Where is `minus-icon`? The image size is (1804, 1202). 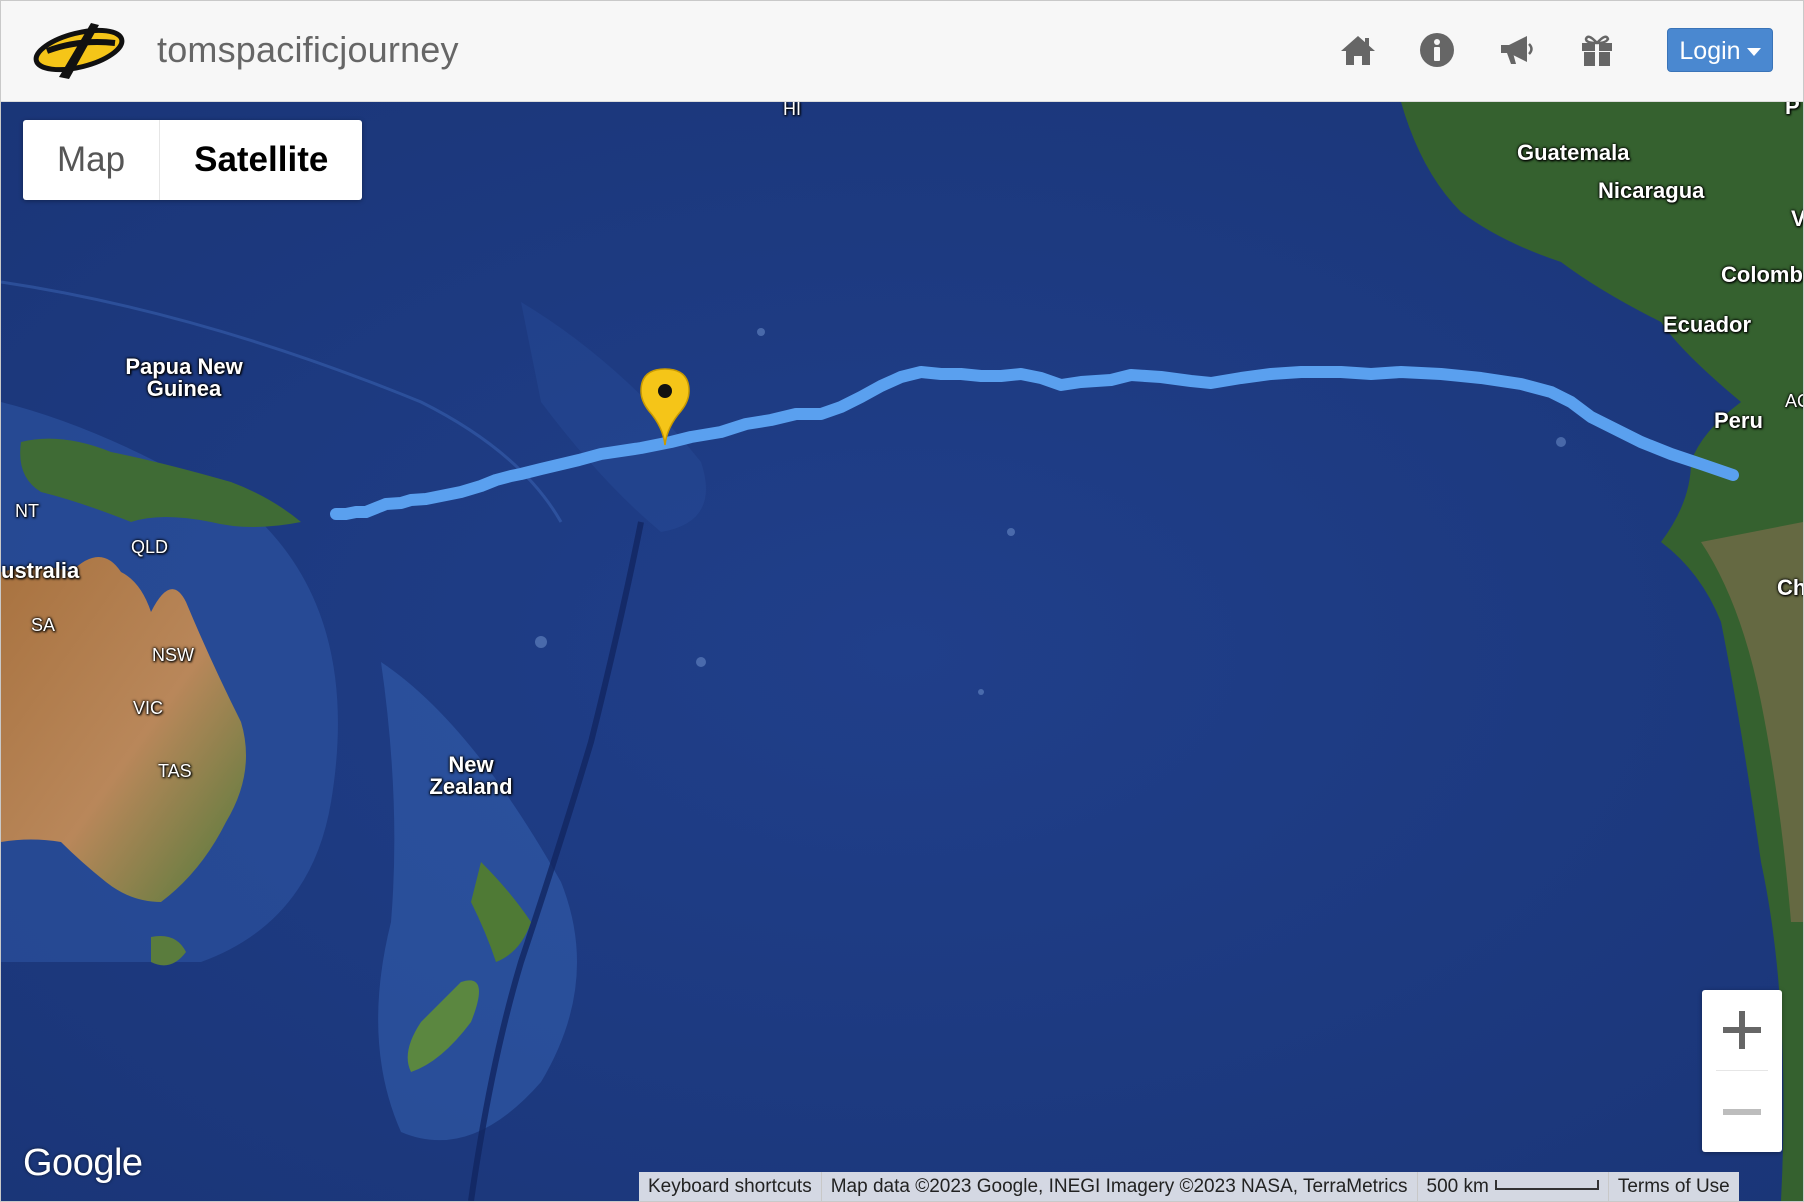 minus-icon is located at coordinates (1742, 1112).